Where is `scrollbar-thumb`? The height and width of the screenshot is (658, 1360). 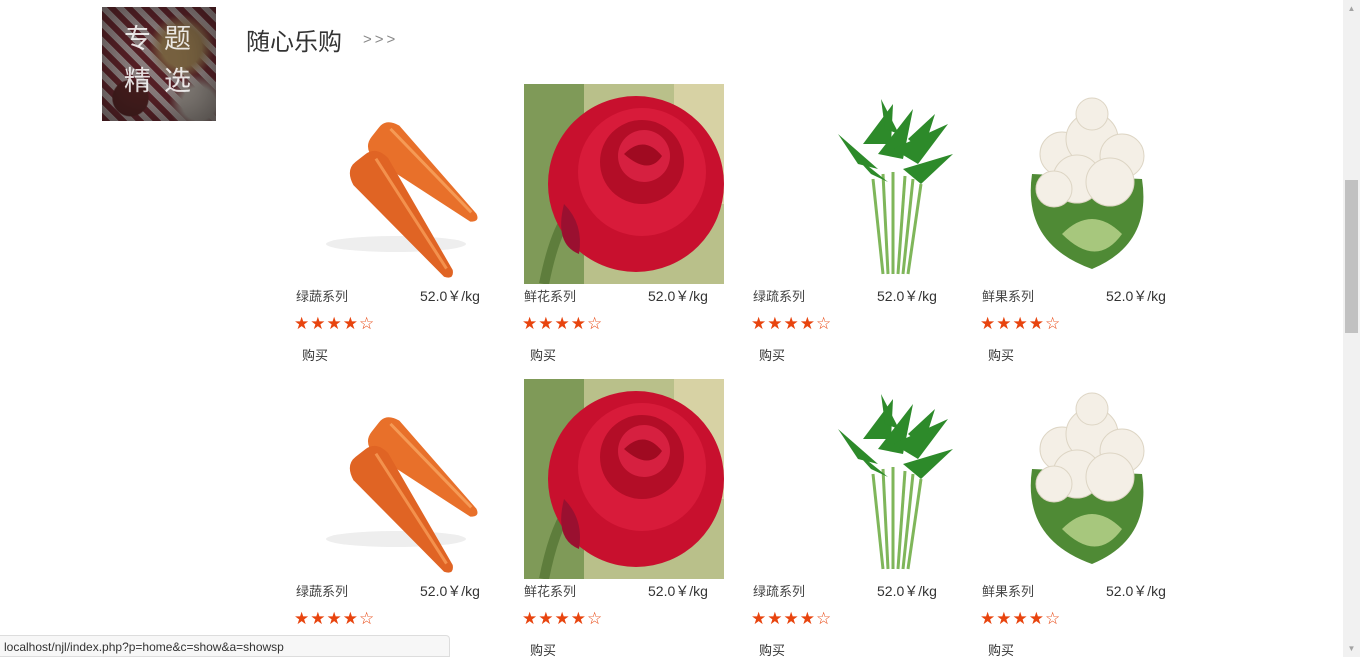
scrollbar-thumb is located at coordinates (1351, 256).